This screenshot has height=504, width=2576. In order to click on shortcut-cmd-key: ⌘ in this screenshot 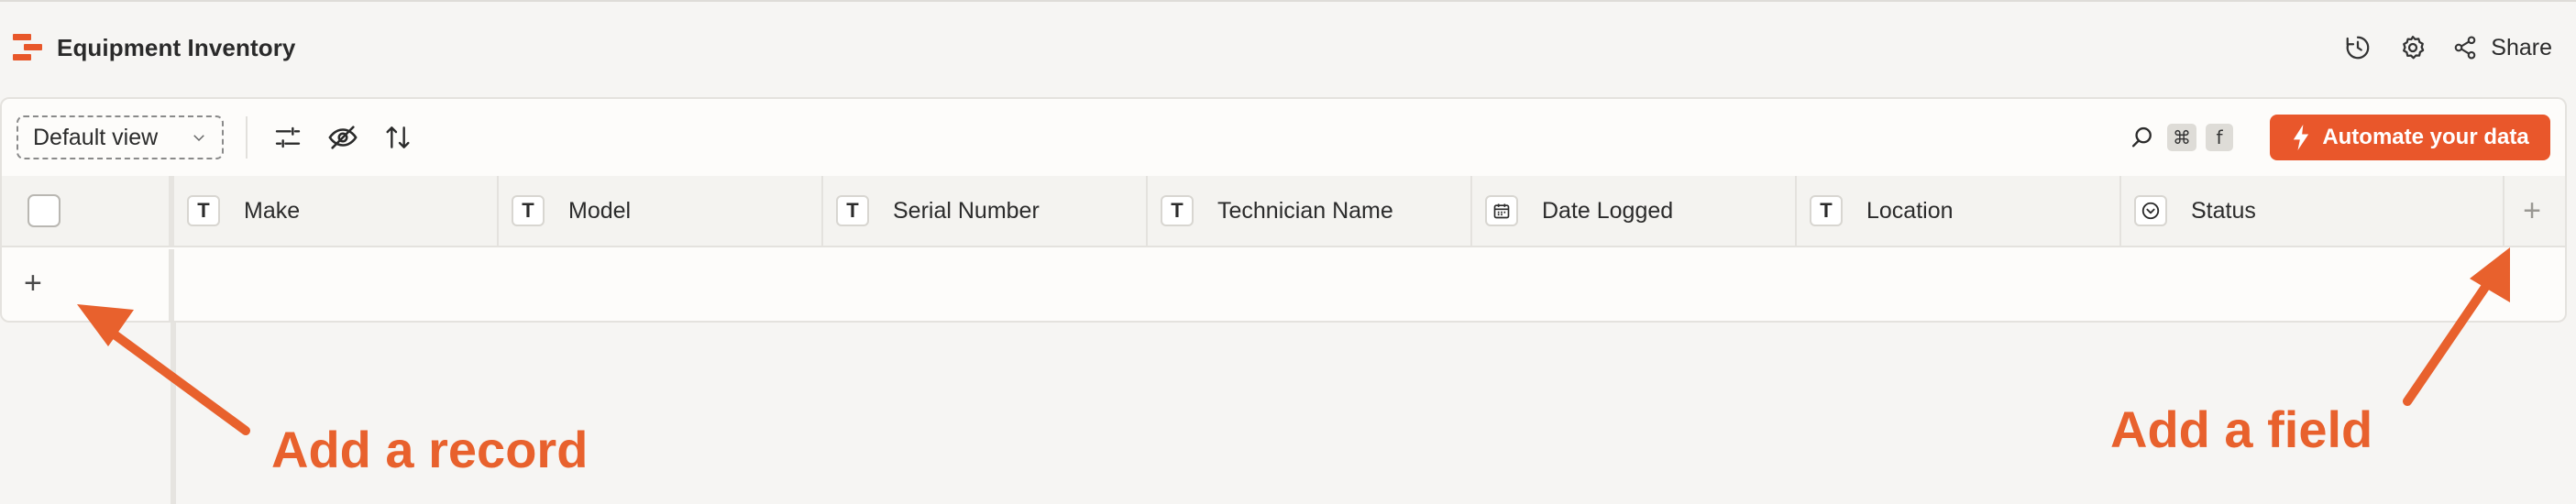, I will do `click(2182, 137)`.